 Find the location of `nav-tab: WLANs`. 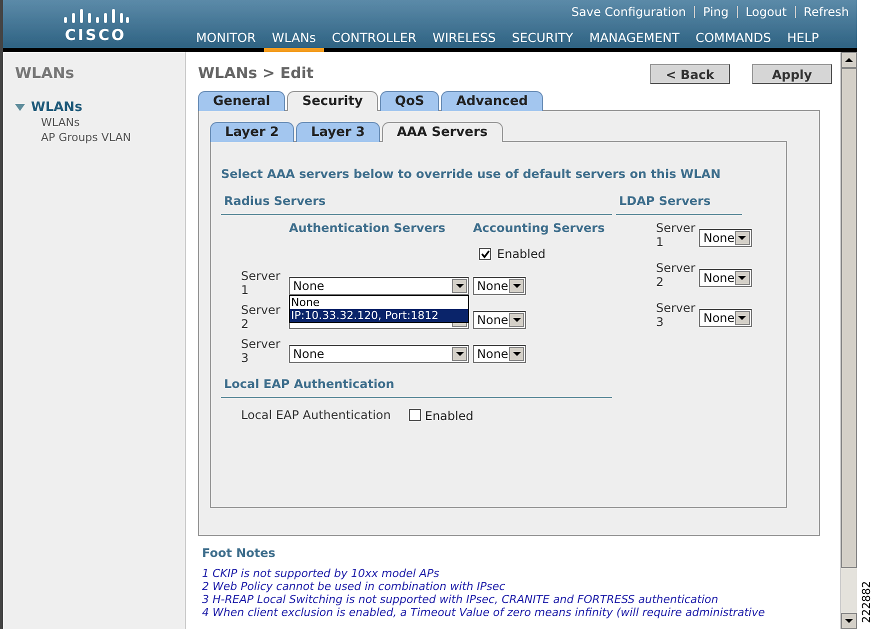

nav-tab: WLANs is located at coordinates (294, 40).